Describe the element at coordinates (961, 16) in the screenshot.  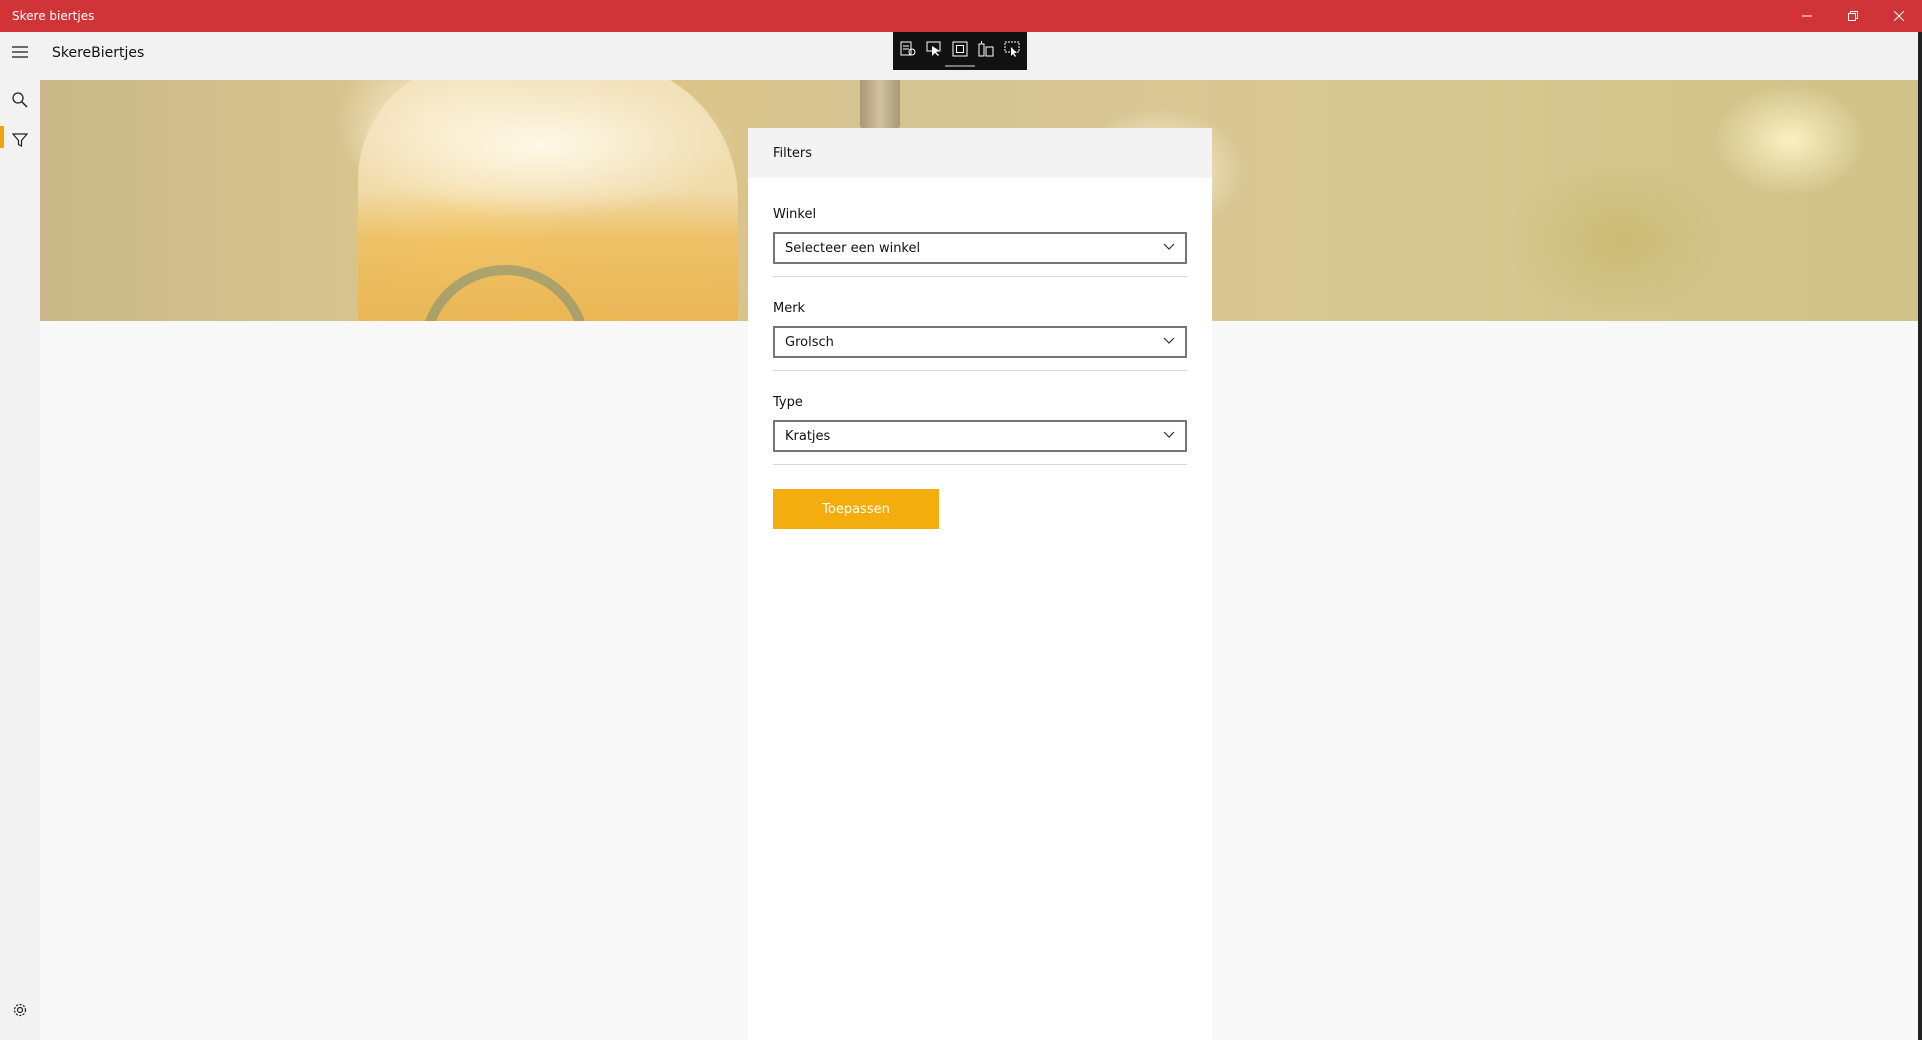
I see `window-titlebar: Skere biertjes` at that location.